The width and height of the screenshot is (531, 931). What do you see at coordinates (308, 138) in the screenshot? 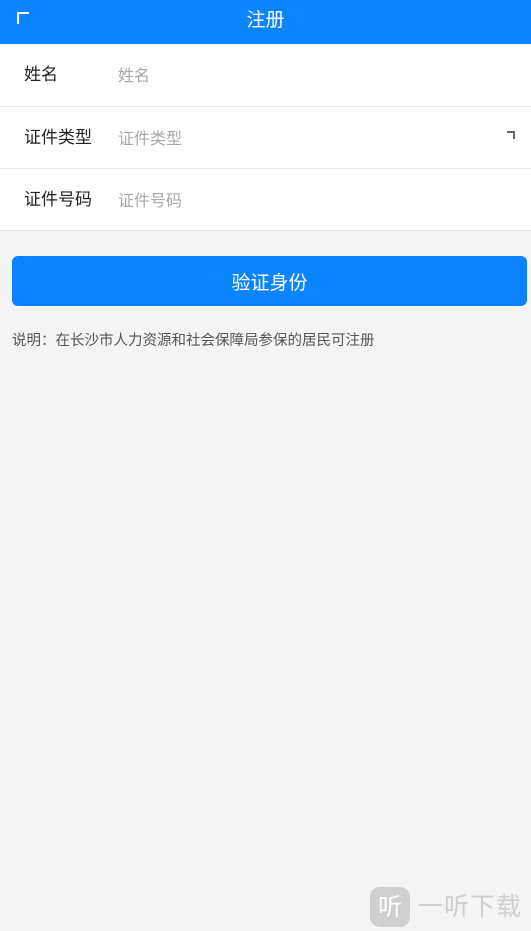
I see `id-type-select` at bounding box center [308, 138].